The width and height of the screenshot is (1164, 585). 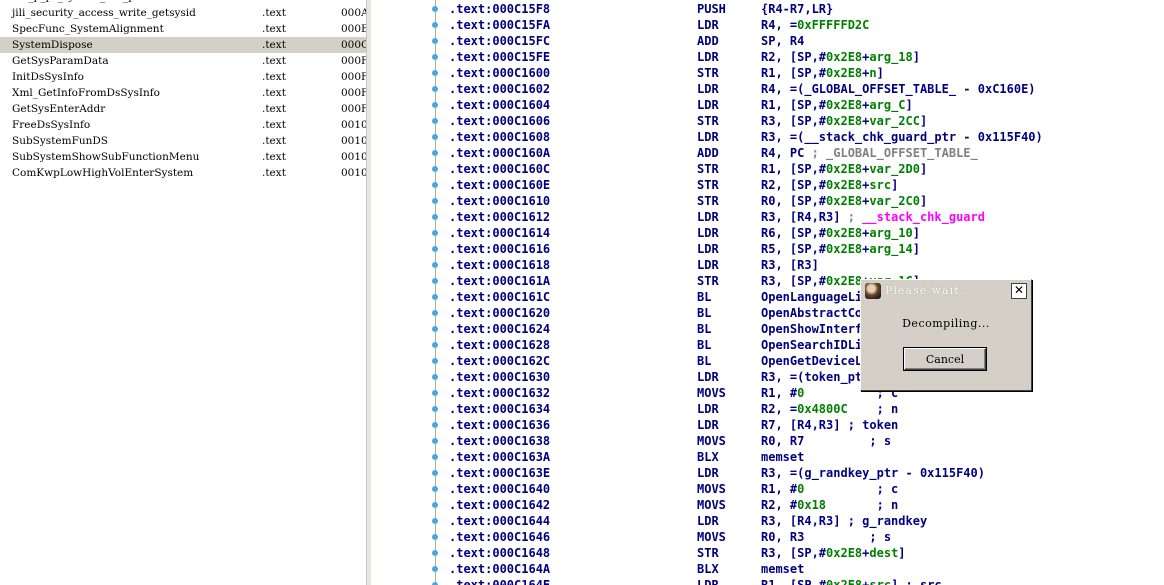 I want to click on code-address: .text:000C1638, so click(x=499, y=441).